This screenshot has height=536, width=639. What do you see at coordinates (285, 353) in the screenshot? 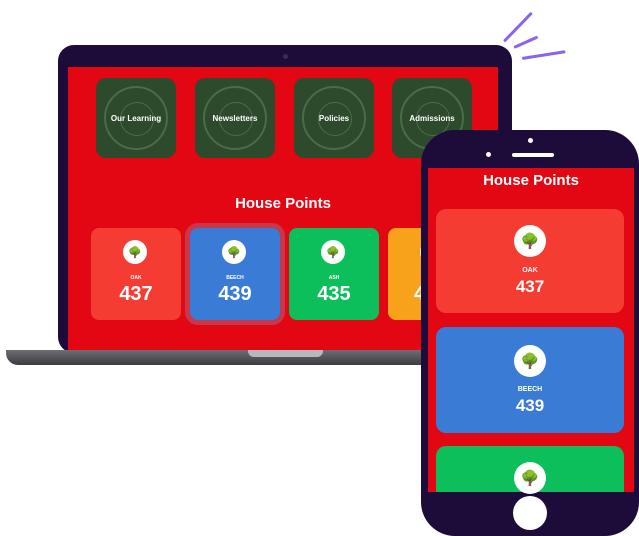
I see `laptop-notch` at bounding box center [285, 353].